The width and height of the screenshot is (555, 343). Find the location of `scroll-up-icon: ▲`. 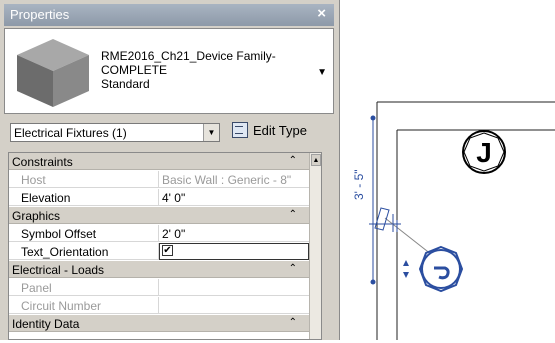

scroll-up-icon: ▲ is located at coordinates (316, 160).